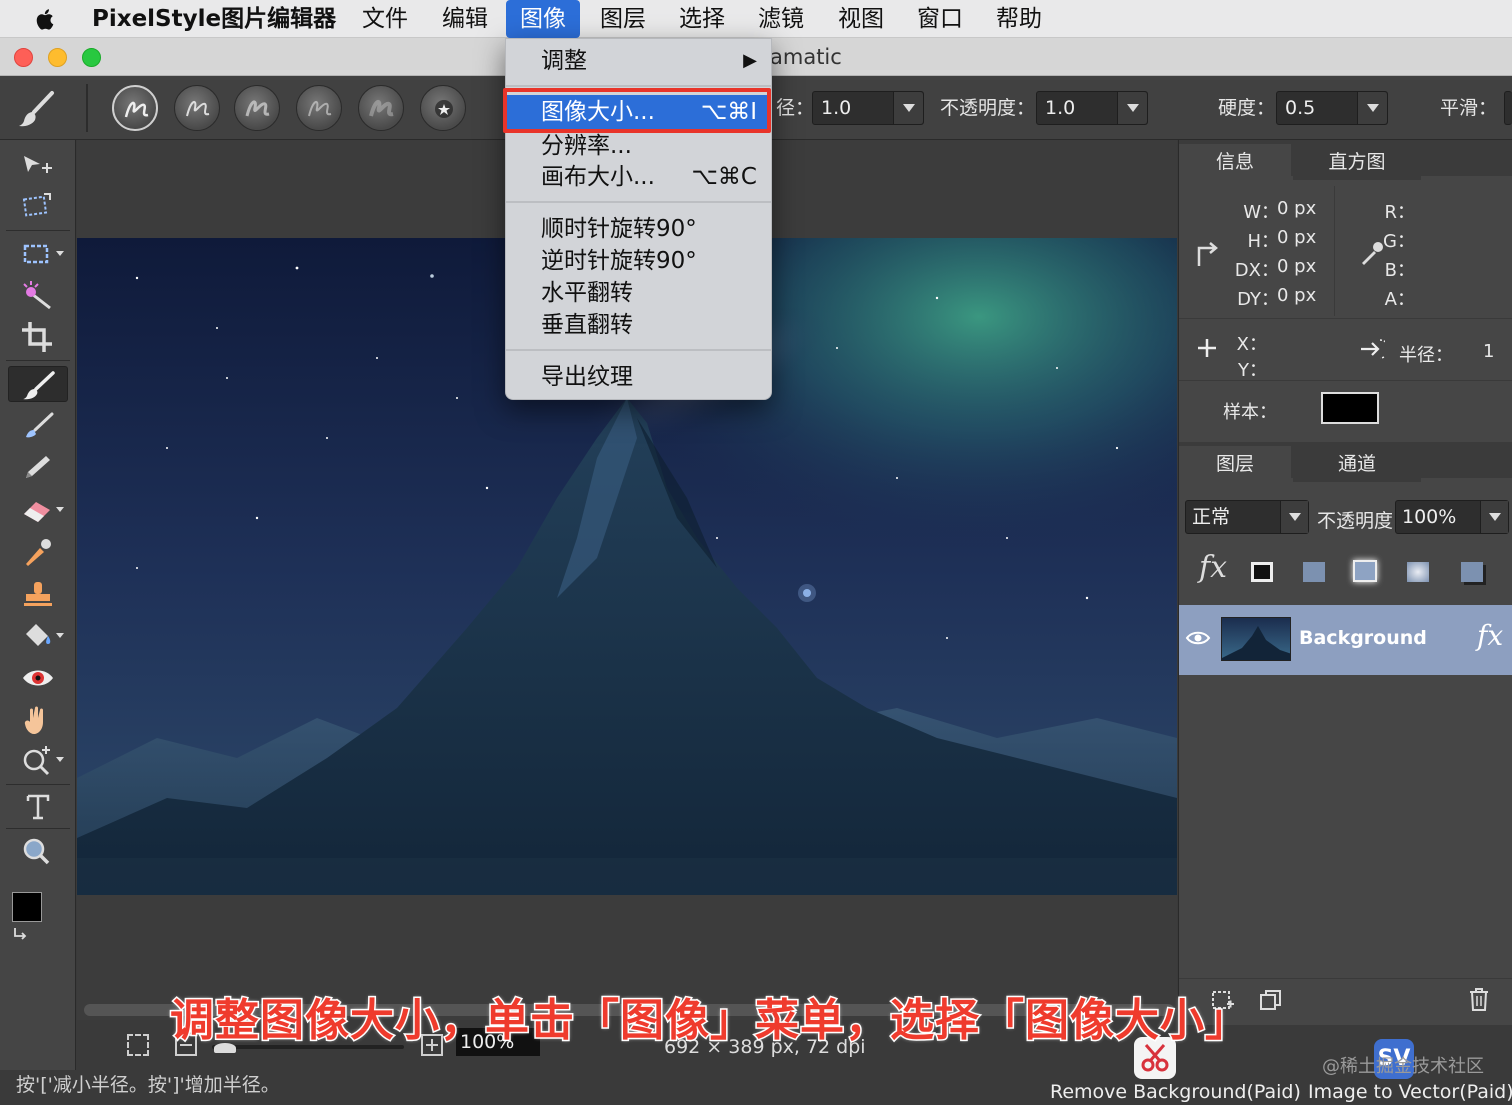 This screenshot has width=1512, height=1105. I want to click on trash-icon, so click(1479, 999).